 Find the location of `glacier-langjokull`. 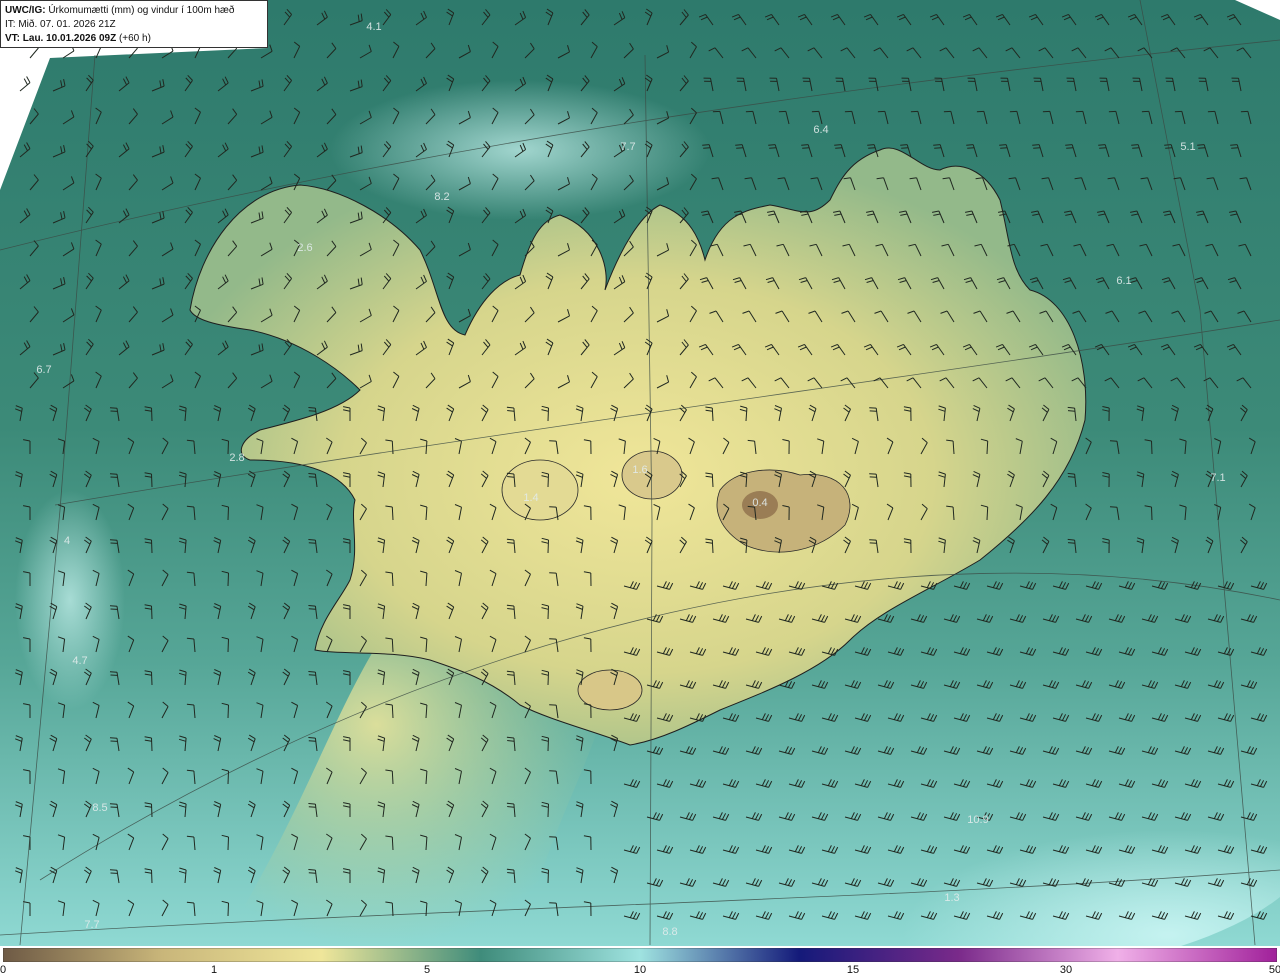

glacier-langjokull is located at coordinates (540, 490).